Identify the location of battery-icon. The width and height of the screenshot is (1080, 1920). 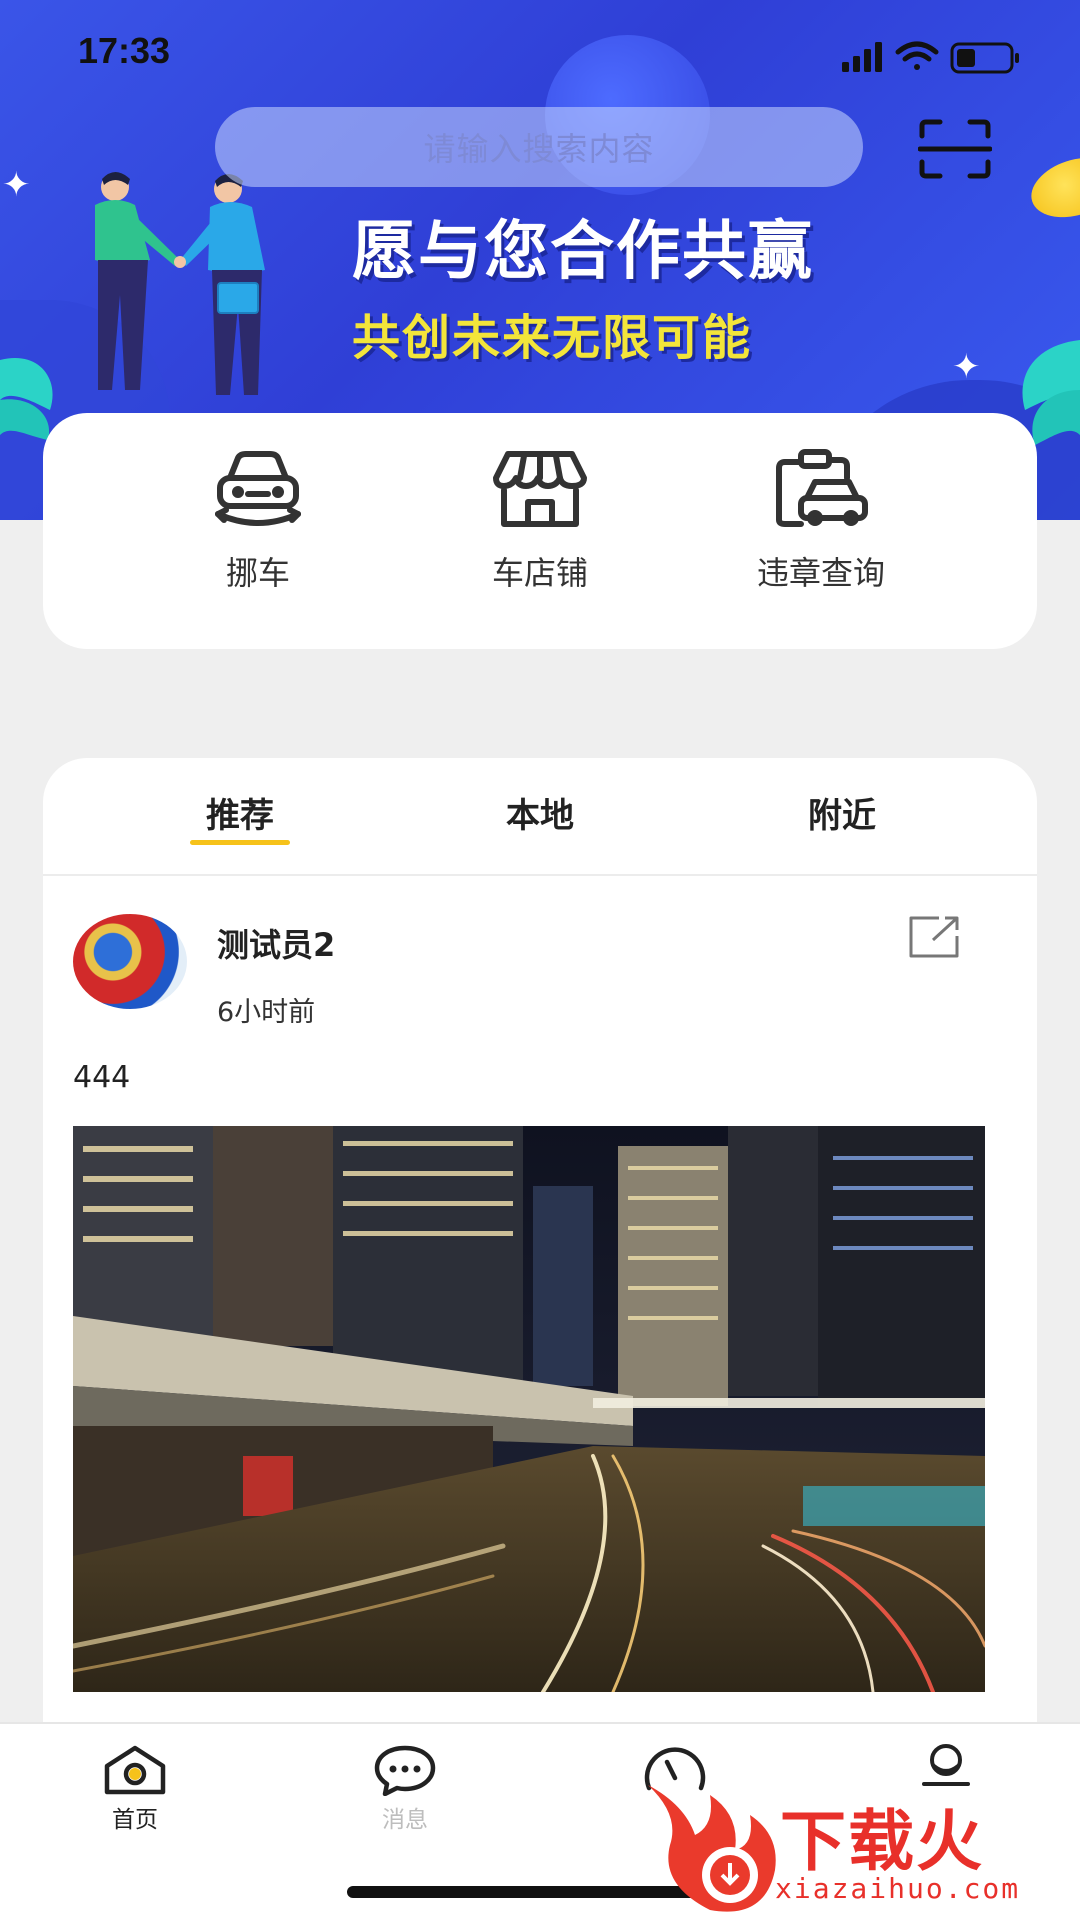
(984, 58).